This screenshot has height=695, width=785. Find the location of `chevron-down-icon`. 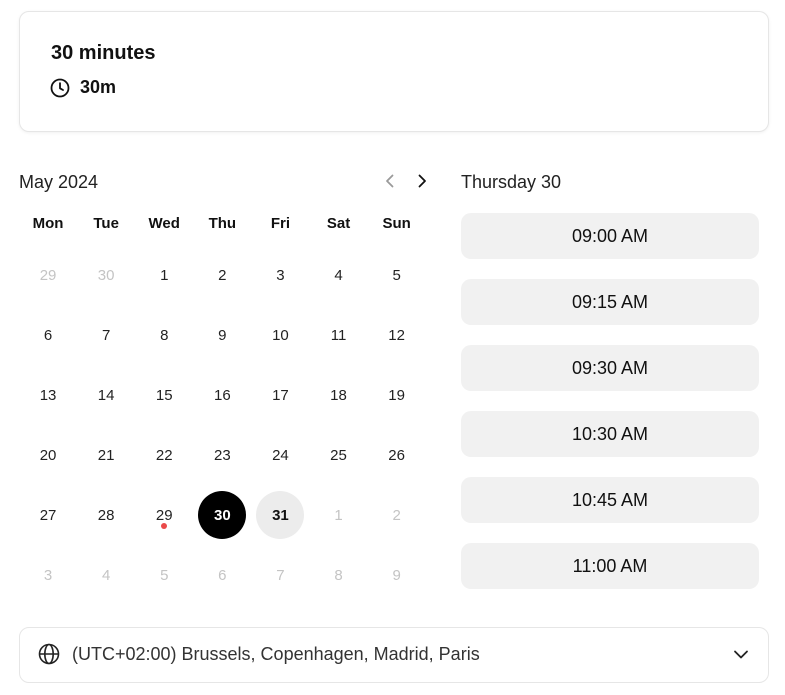

chevron-down-icon is located at coordinates (741, 656).